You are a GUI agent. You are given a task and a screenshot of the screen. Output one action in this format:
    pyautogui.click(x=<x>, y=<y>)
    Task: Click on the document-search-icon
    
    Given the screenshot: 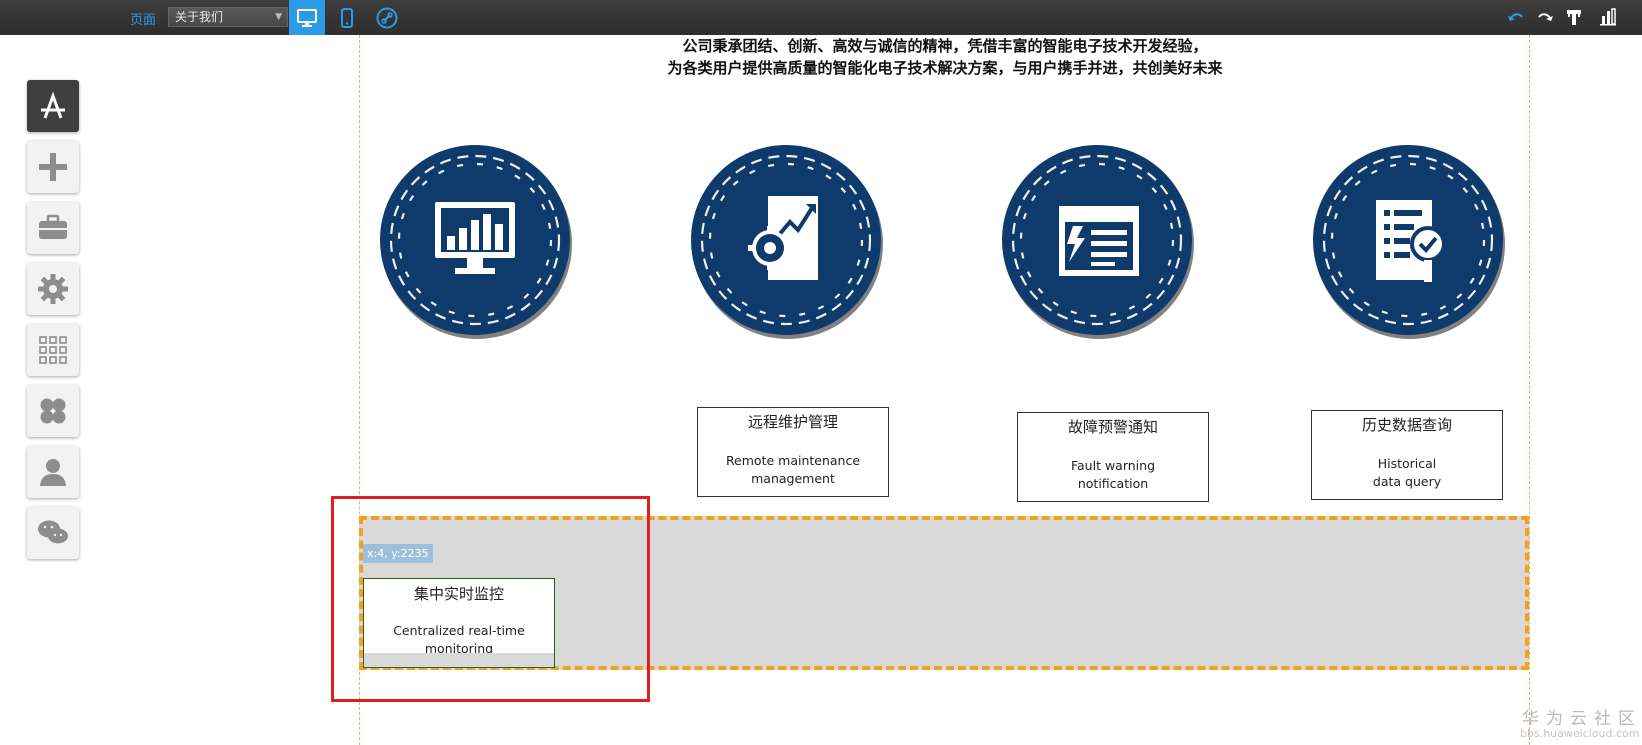 What is the action you would take?
    pyautogui.click(x=1409, y=242)
    